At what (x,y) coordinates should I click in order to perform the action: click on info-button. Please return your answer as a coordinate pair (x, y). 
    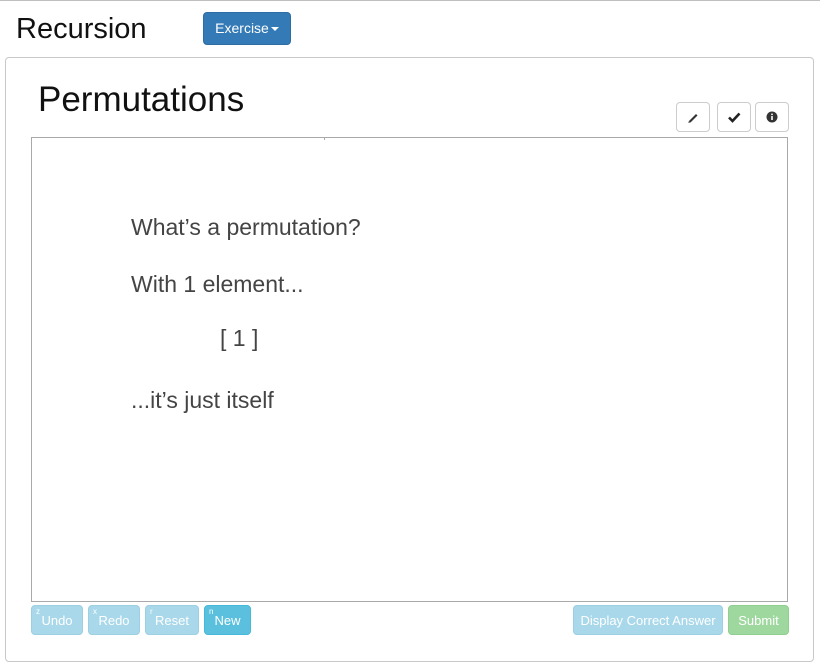
    Looking at the image, I should click on (772, 117).